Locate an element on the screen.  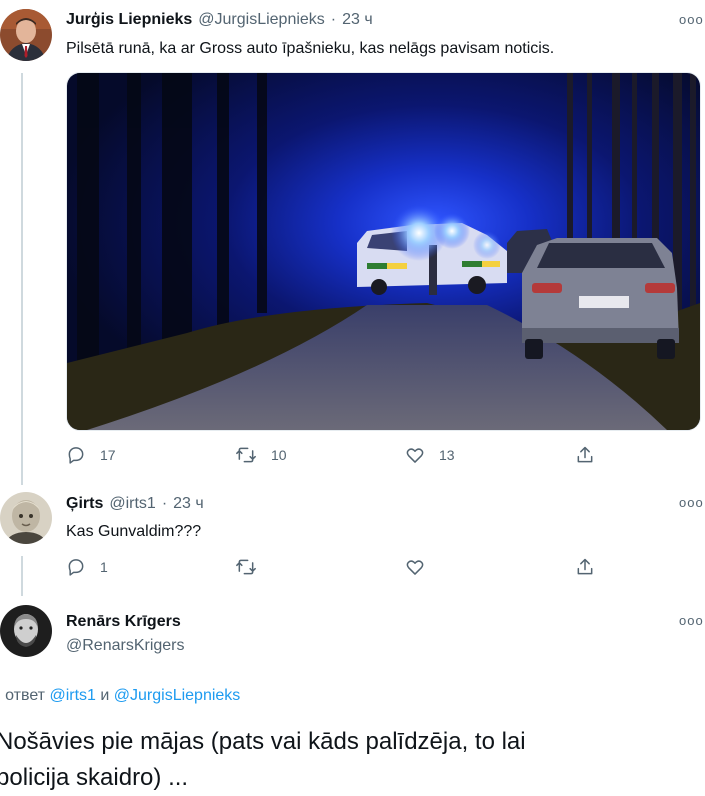
replying-to: В ответ @irts1 и @JurgisLiepnieks is located at coordinates (120, 696).